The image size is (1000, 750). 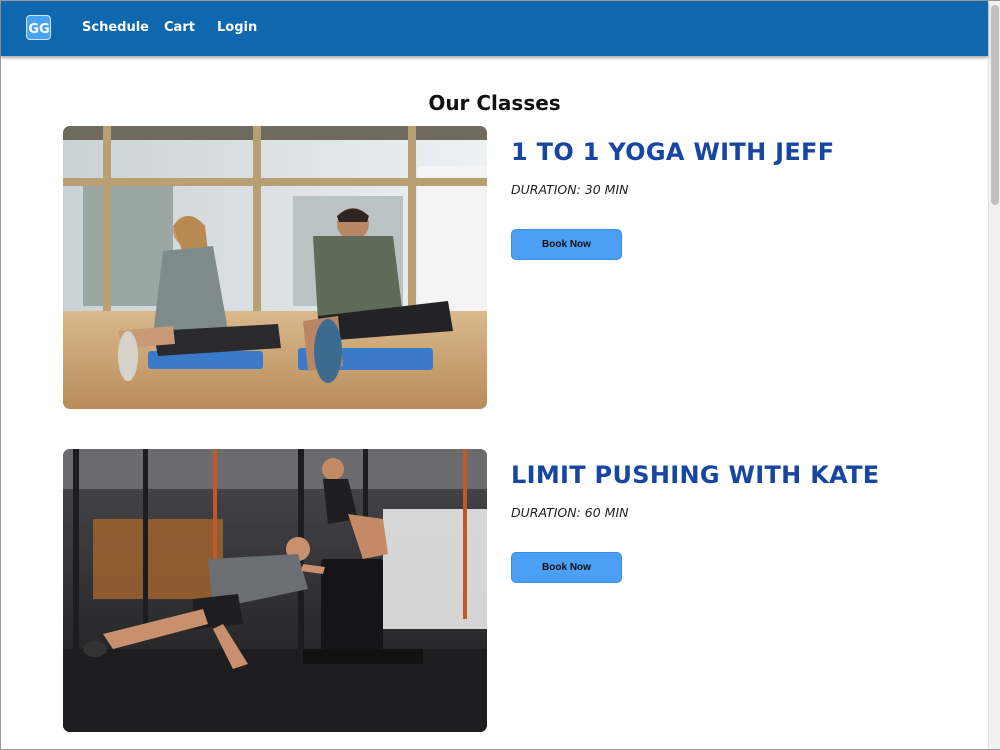 I want to click on page-scrollbar, so click(x=994, y=375).